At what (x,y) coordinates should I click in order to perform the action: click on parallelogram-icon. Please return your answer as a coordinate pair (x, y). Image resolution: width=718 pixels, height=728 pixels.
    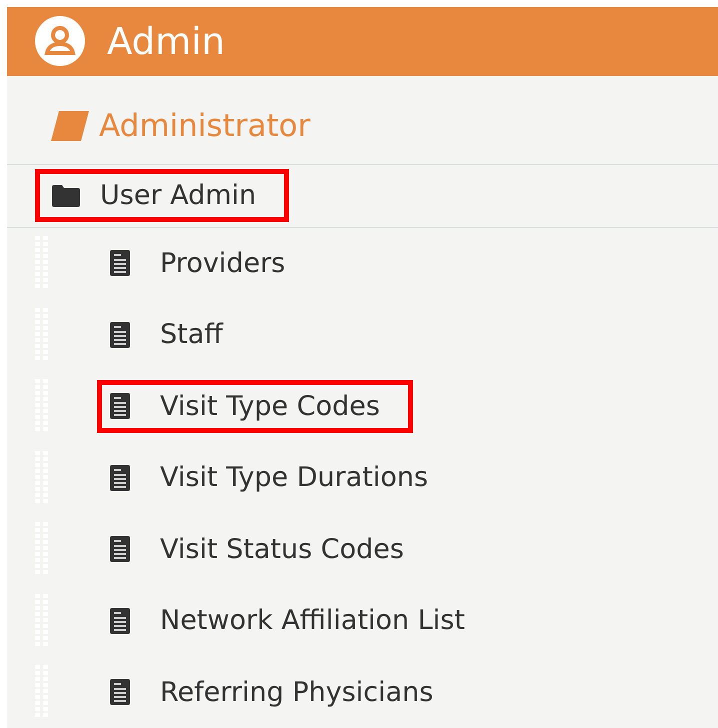
    Looking at the image, I should click on (70, 125).